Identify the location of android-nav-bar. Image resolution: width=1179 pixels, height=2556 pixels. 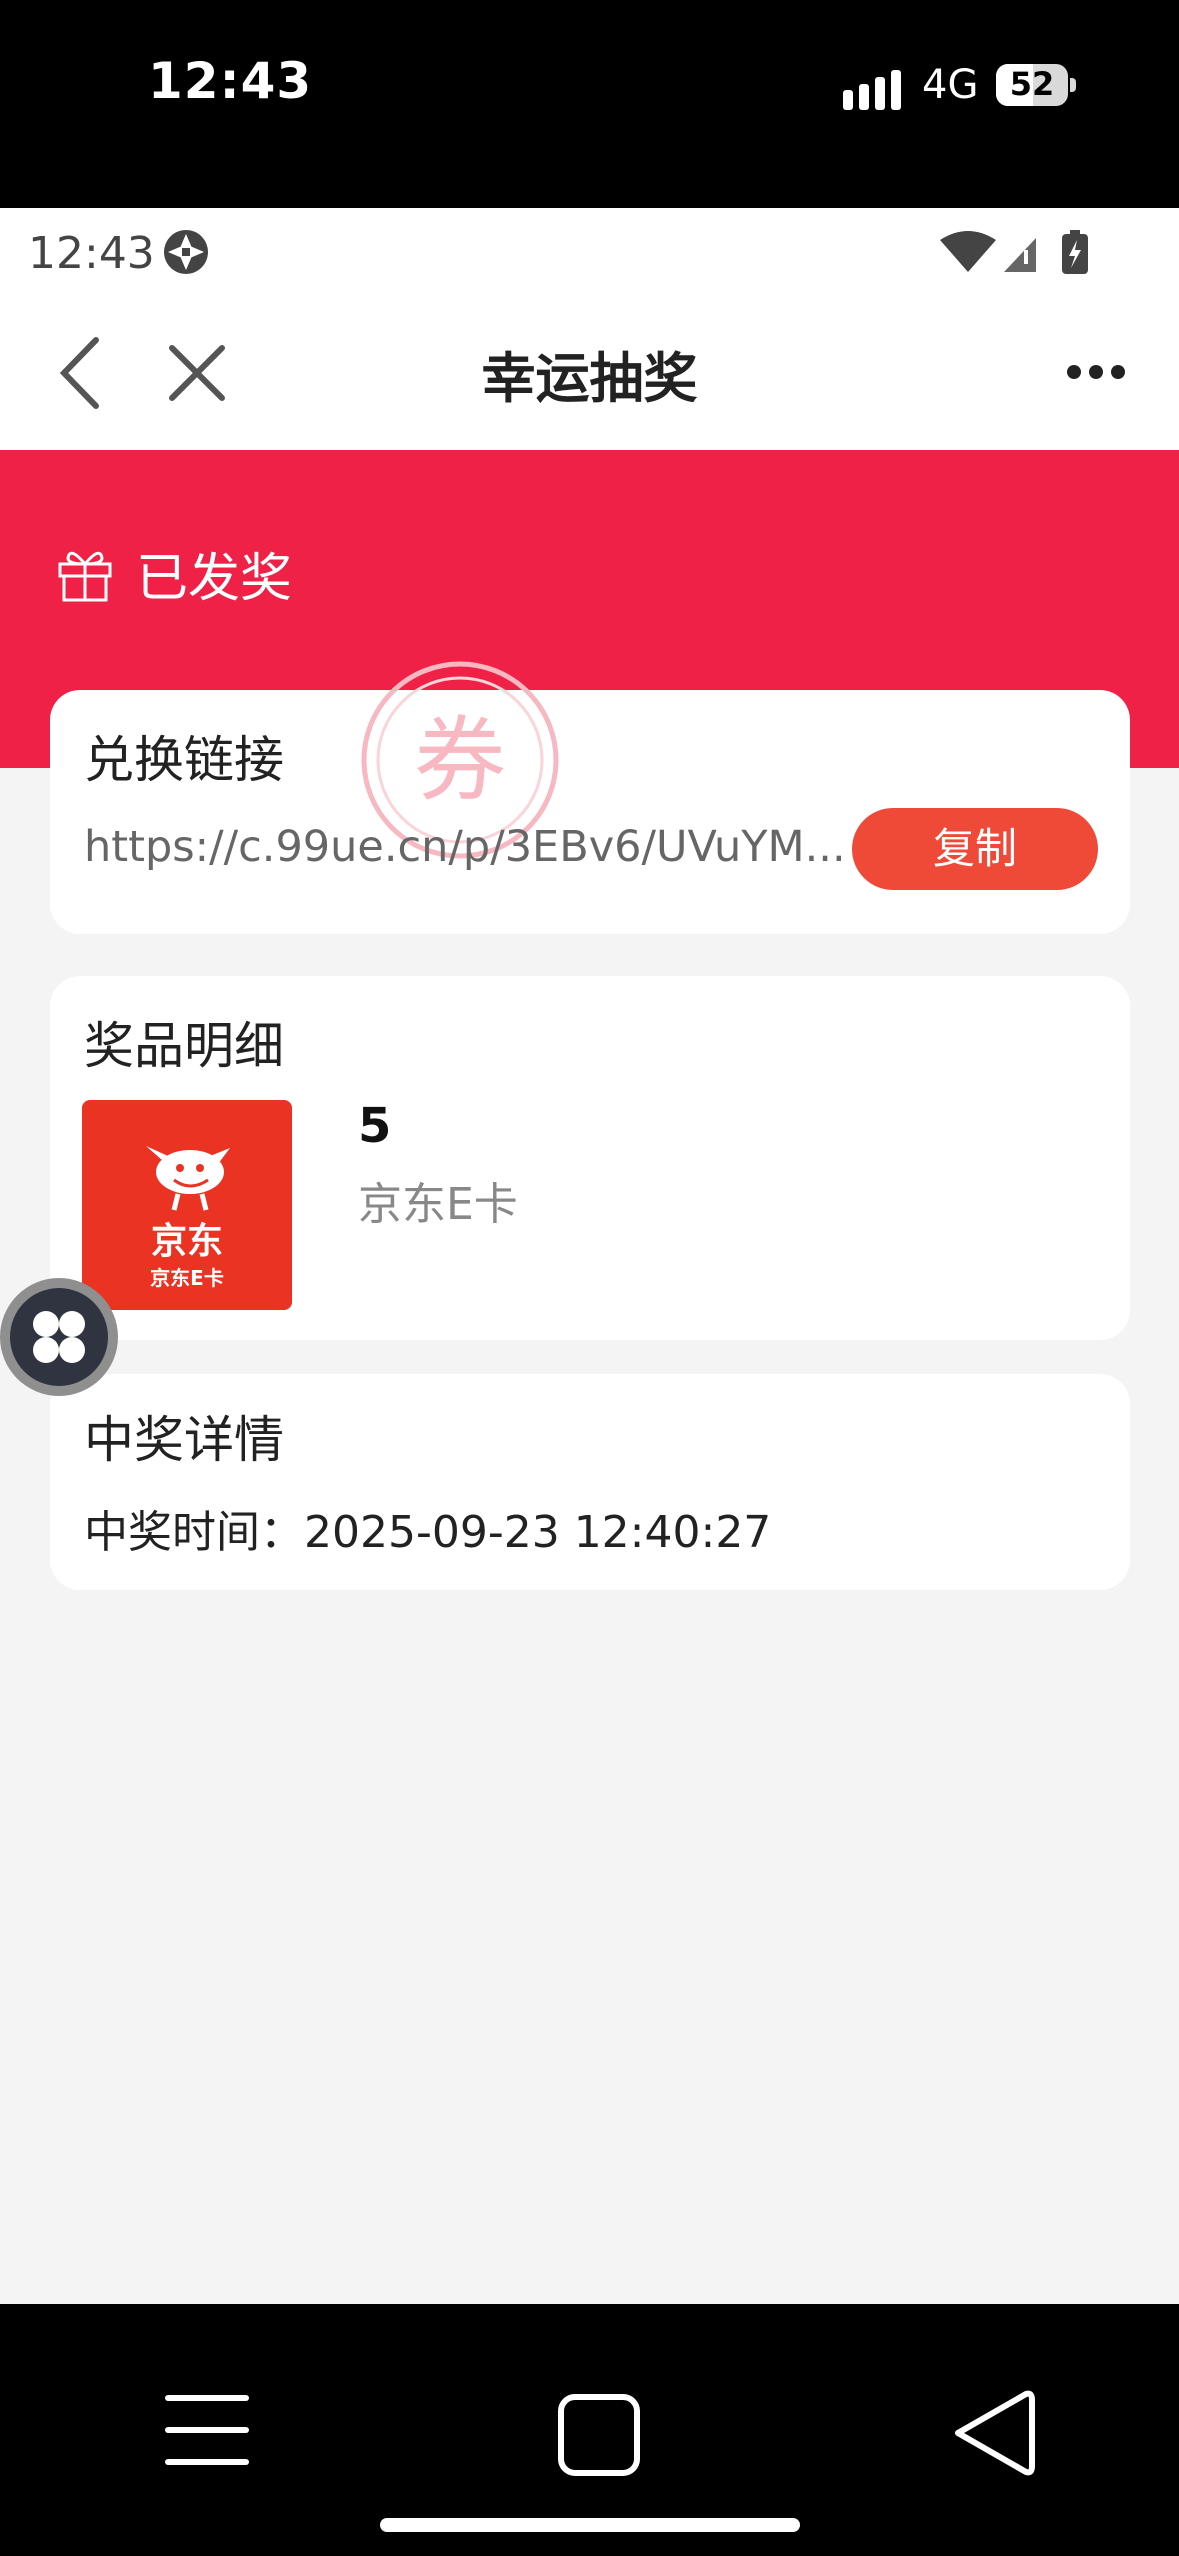
(589, 2430).